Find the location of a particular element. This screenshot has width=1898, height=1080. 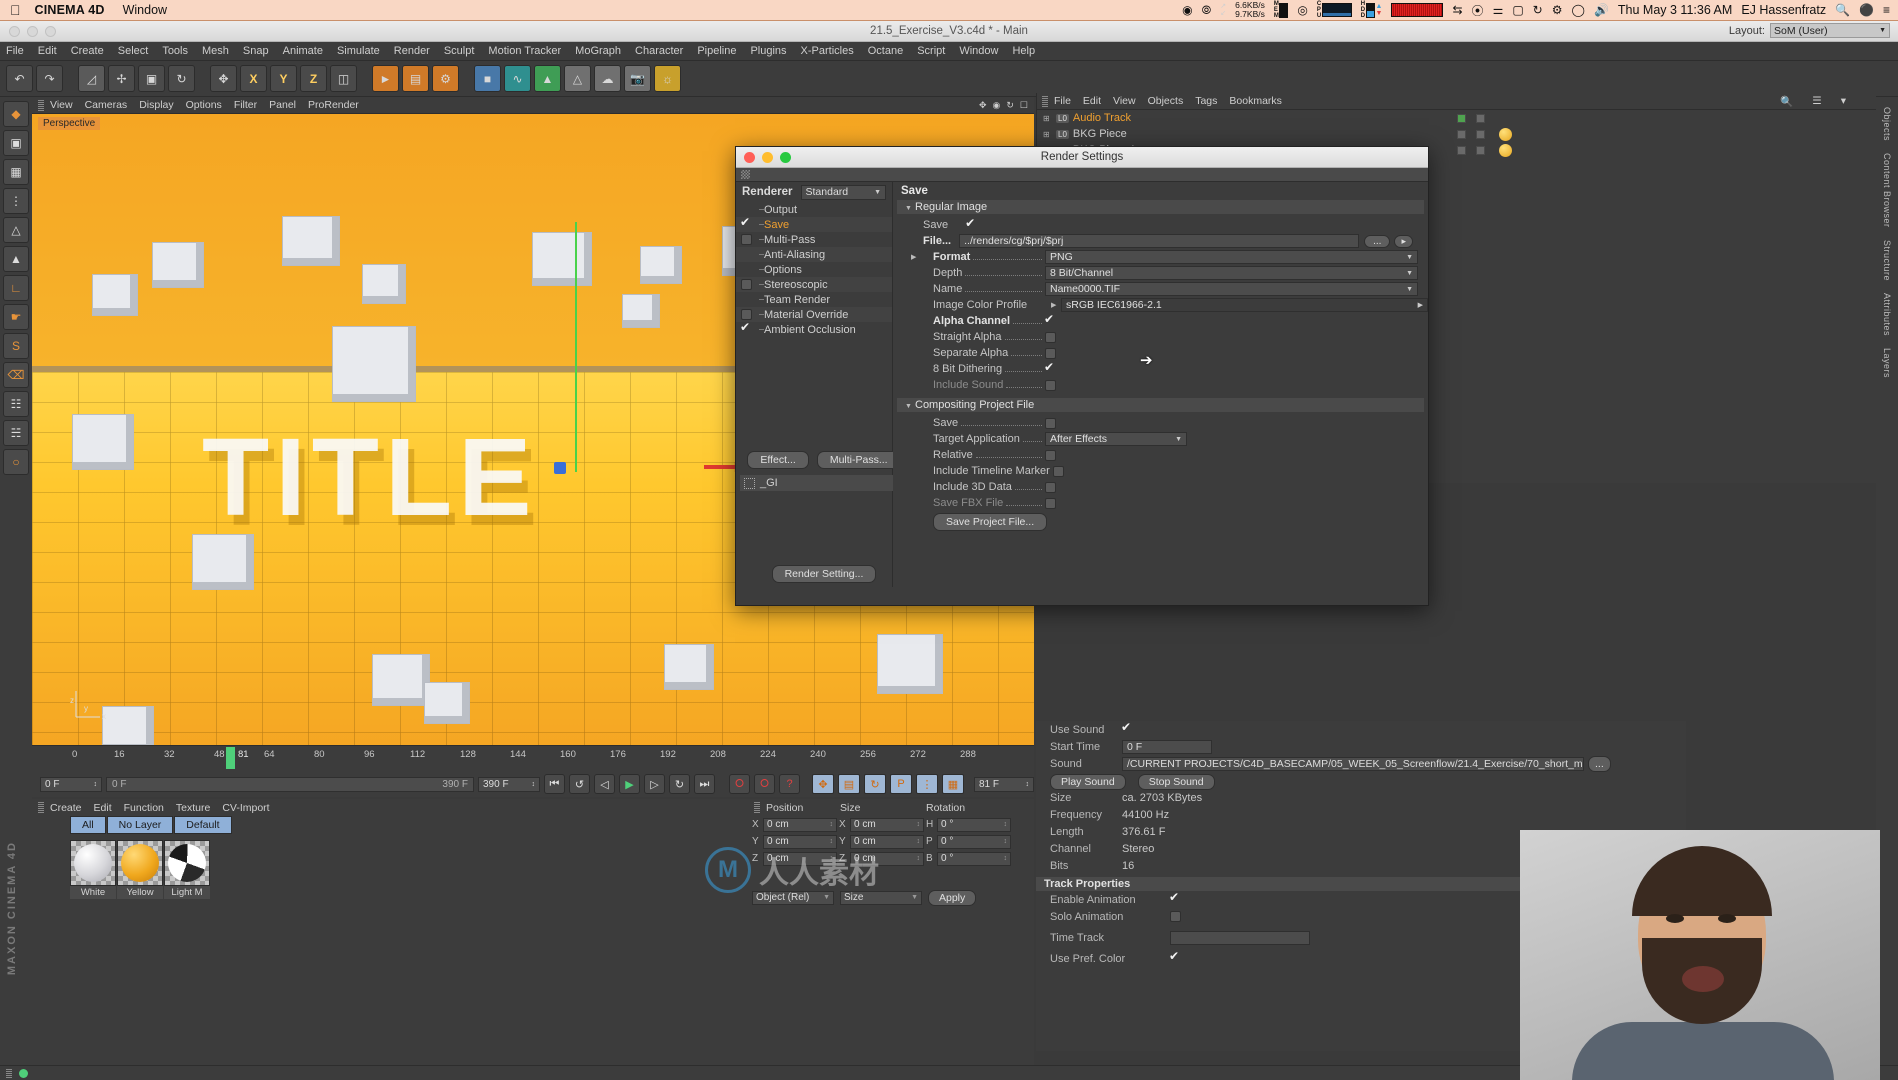

render-nav-anti-aliasing: Anti-Aliasing is located at coordinates (814, 254).